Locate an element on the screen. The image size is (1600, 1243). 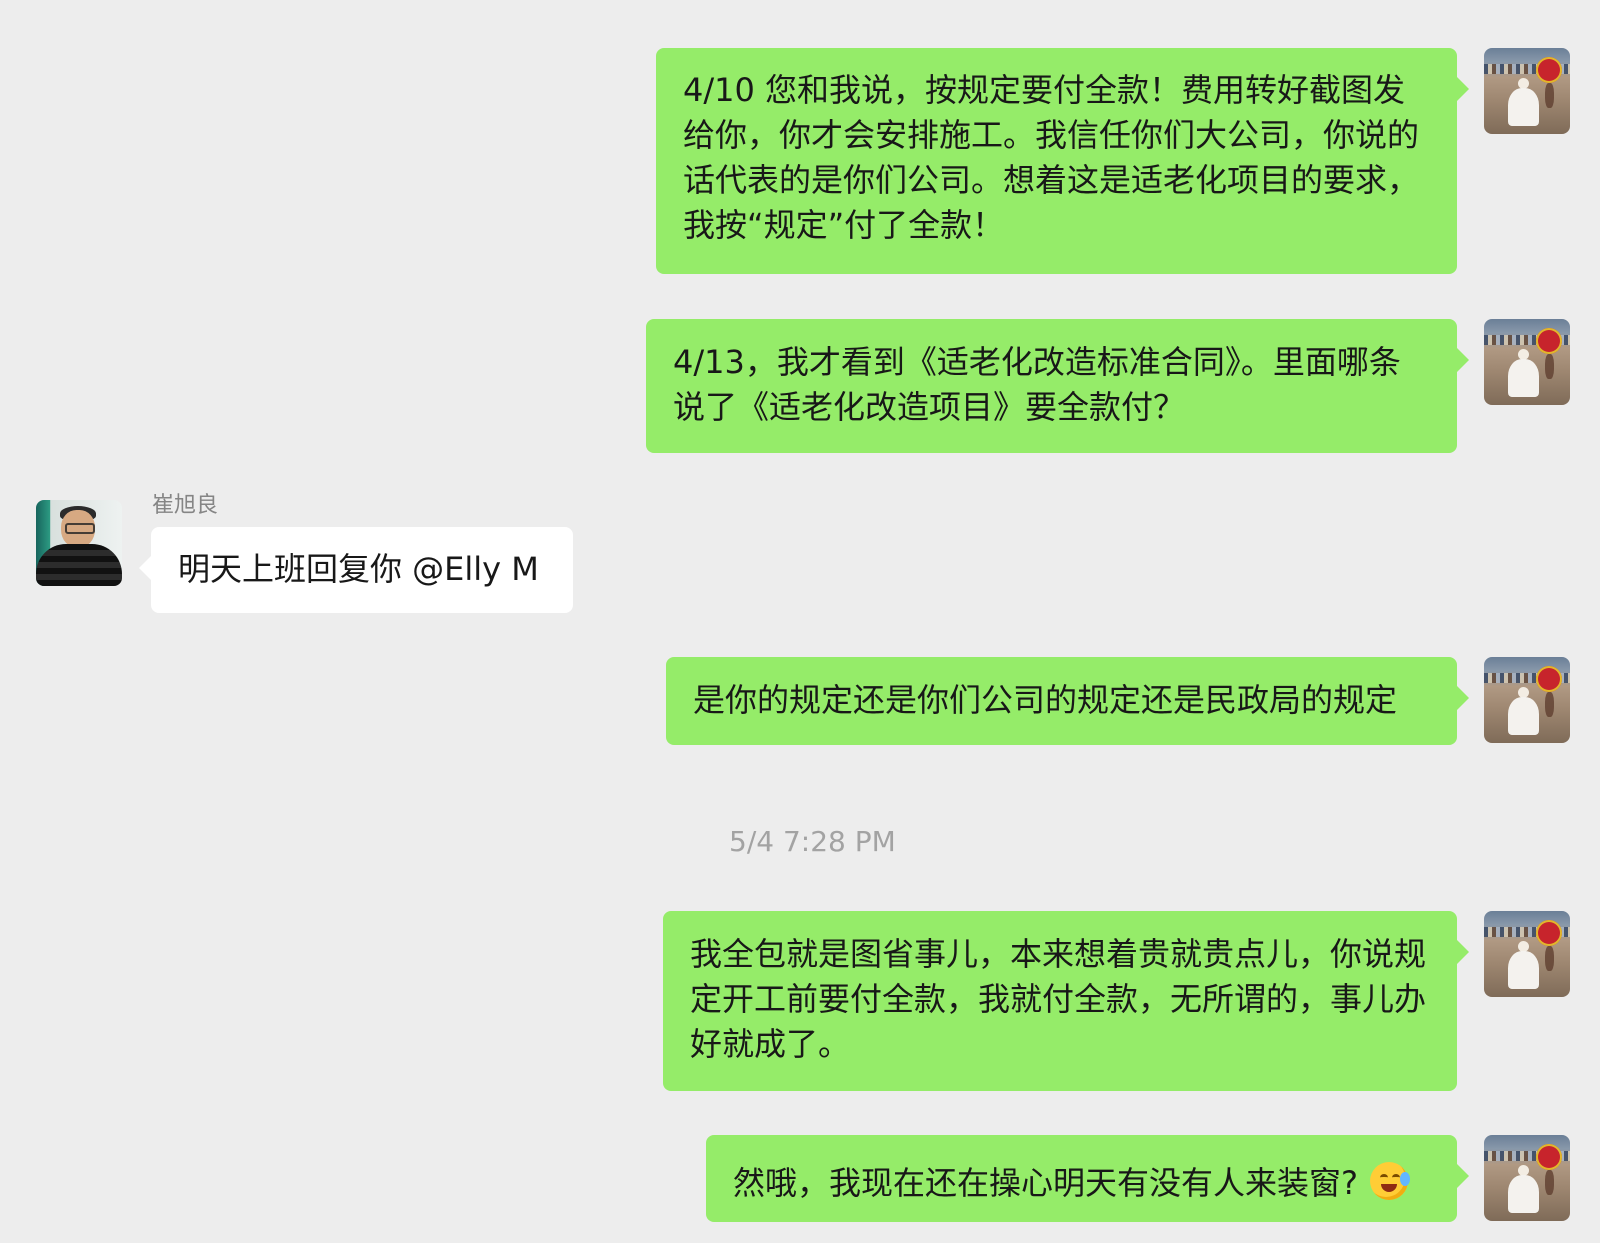
timestamp: 5/4 7:28 PM is located at coordinates (812, 841).